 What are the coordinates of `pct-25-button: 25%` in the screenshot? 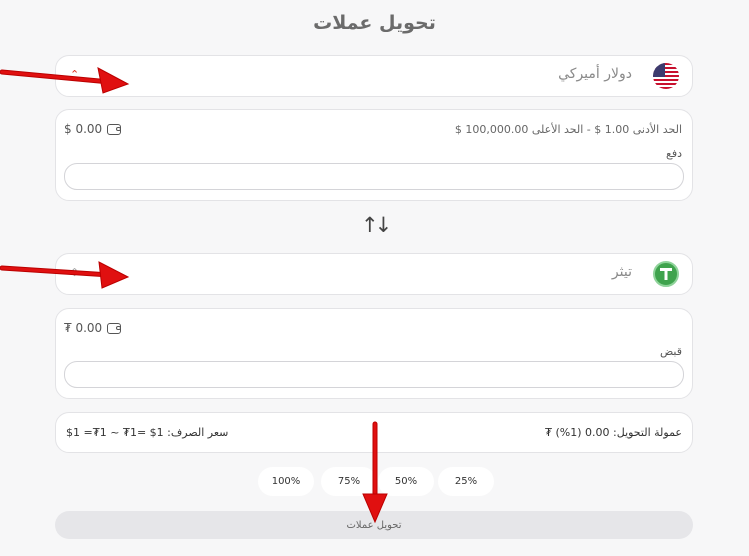 It's located at (466, 481).